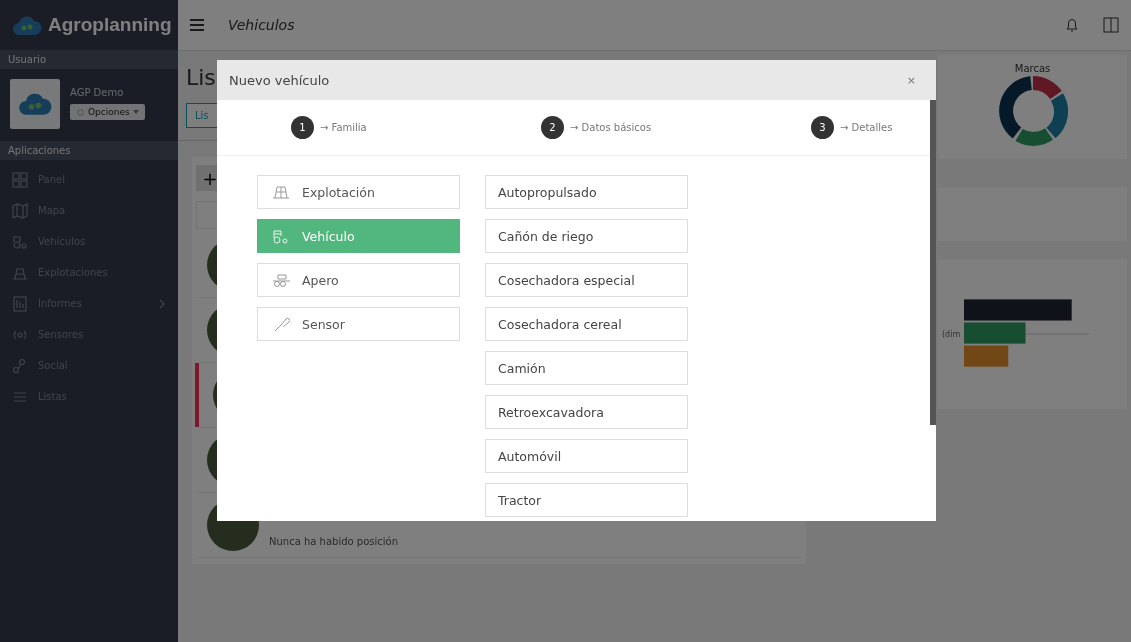 The height and width of the screenshot is (642, 1131). What do you see at coordinates (586, 236) in the screenshot?
I see `vehicle-type-option: Cañón de riego` at bounding box center [586, 236].